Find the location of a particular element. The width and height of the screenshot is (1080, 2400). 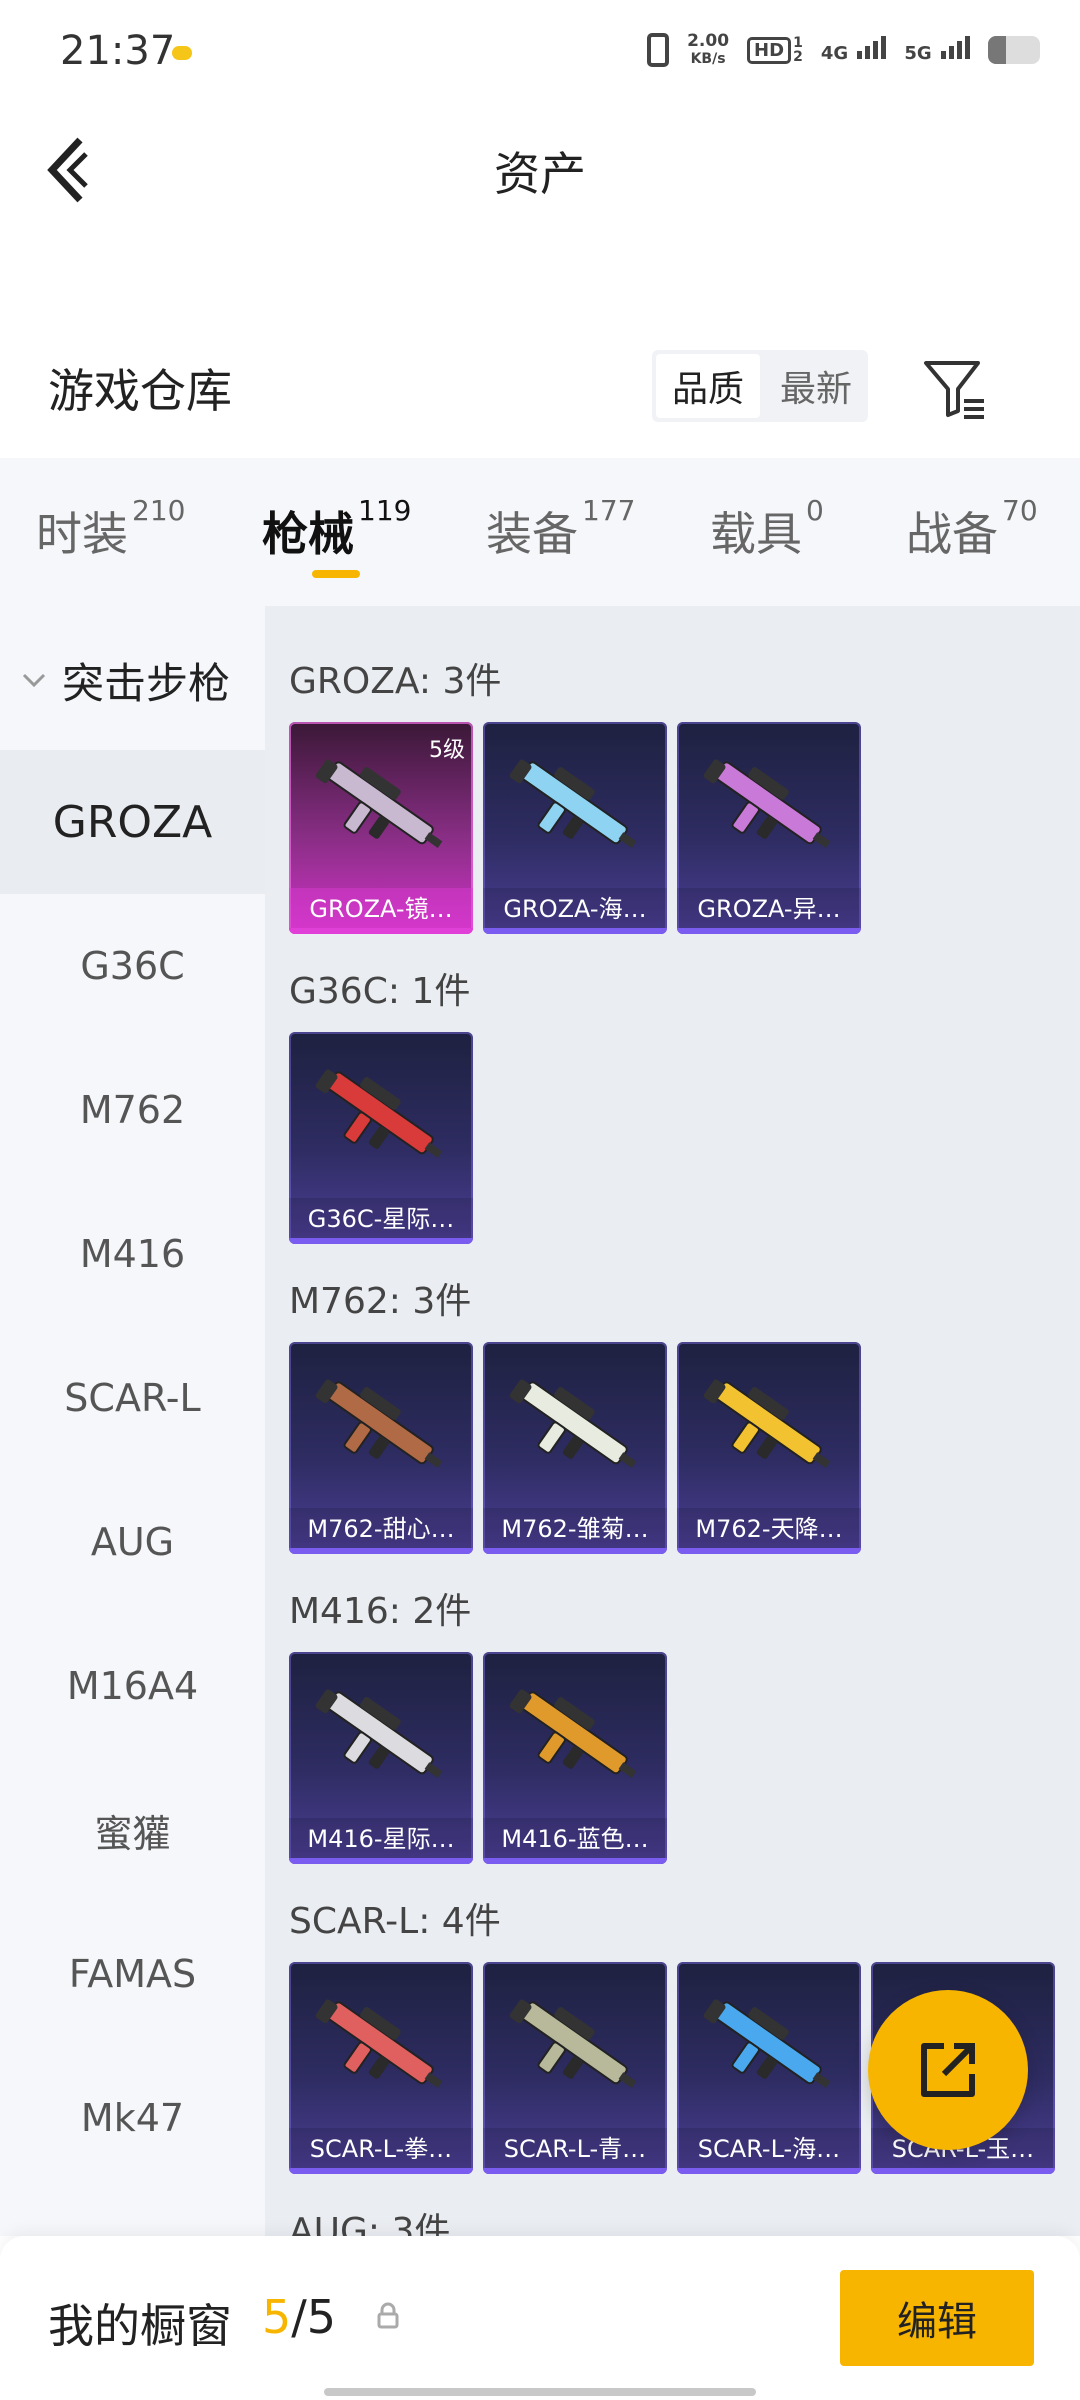

showcase-label: 我的橱窗 is located at coordinates (140, 2326).